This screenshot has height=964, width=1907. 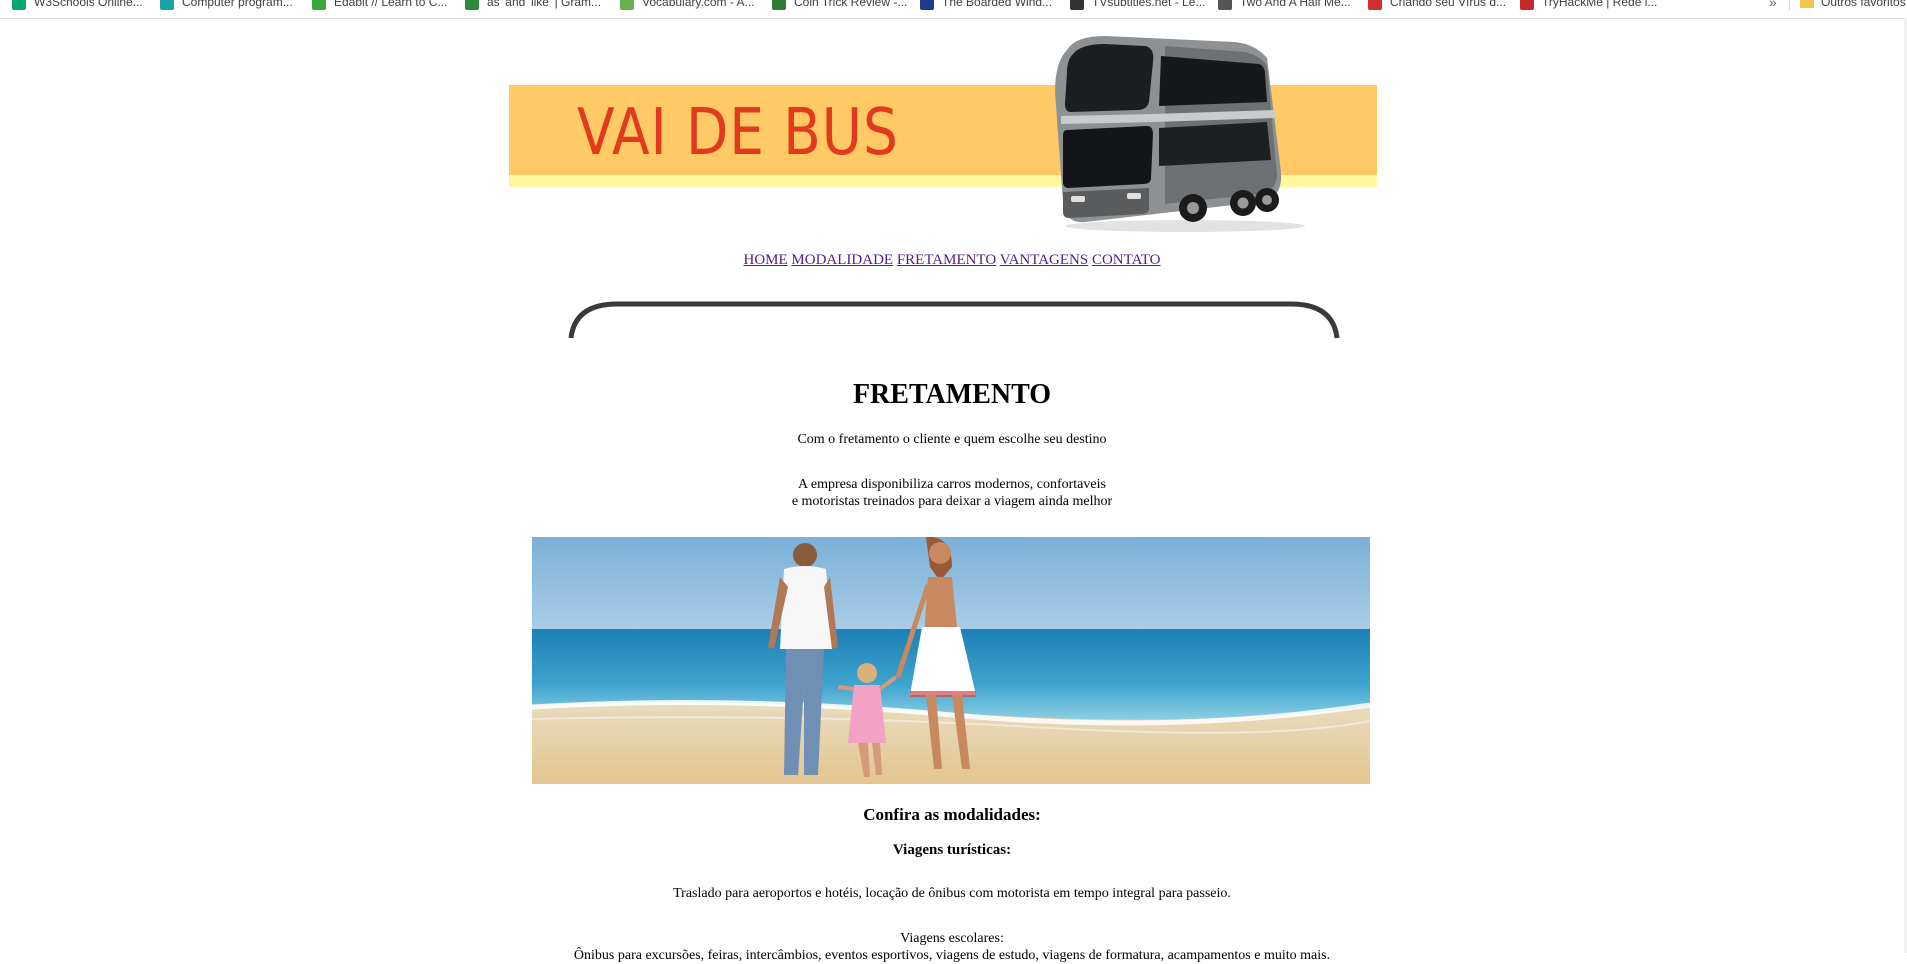 What do you see at coordinates (167, 5) in the screenshot?
I see `hexagon-icon` at bounding box center [167, 5].